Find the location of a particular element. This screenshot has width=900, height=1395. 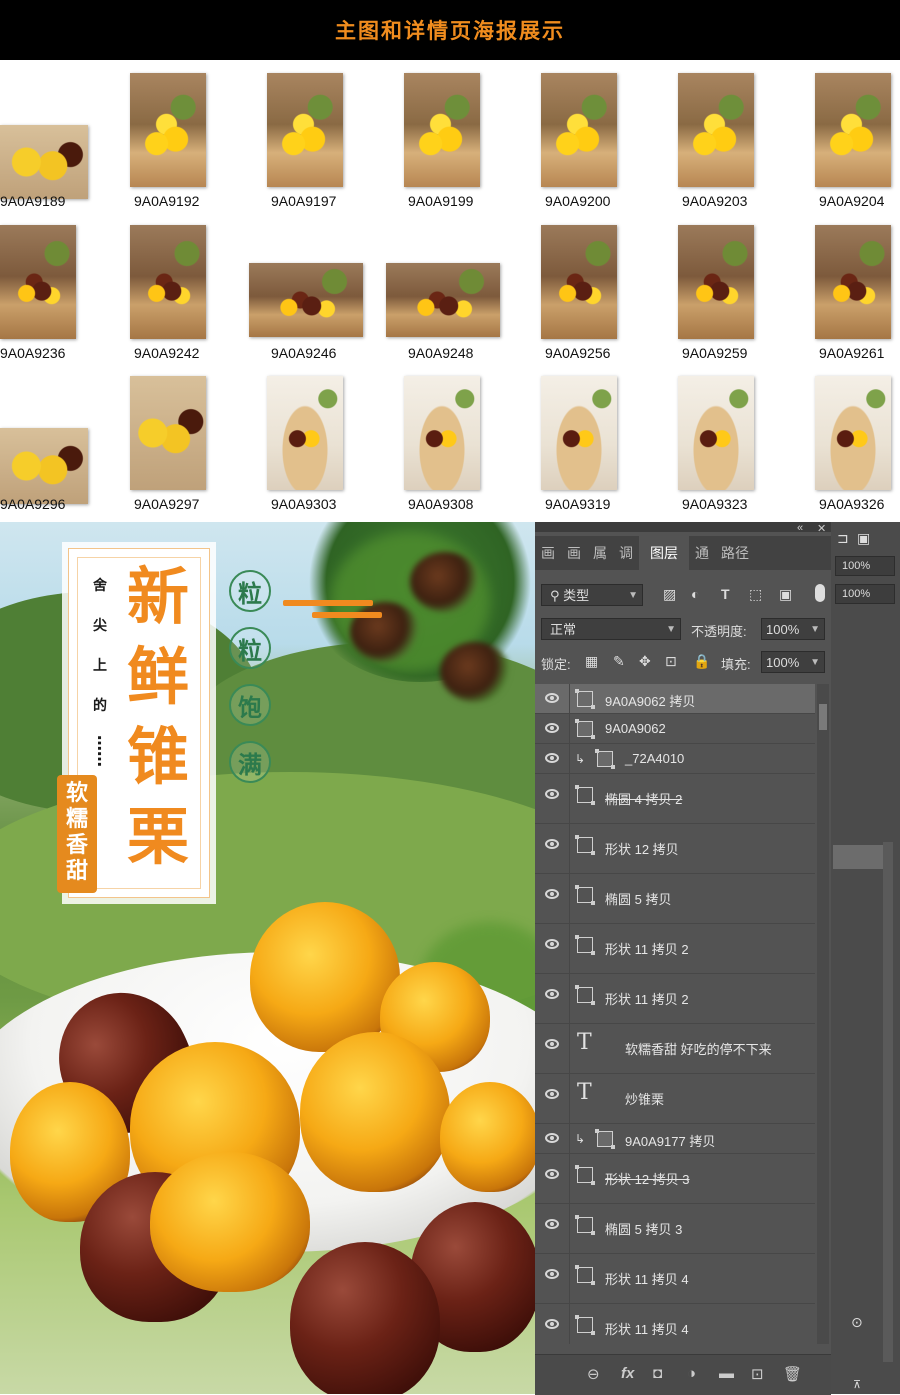

lock-transparent-icon: ▦ is located at coordinates (591, 661).